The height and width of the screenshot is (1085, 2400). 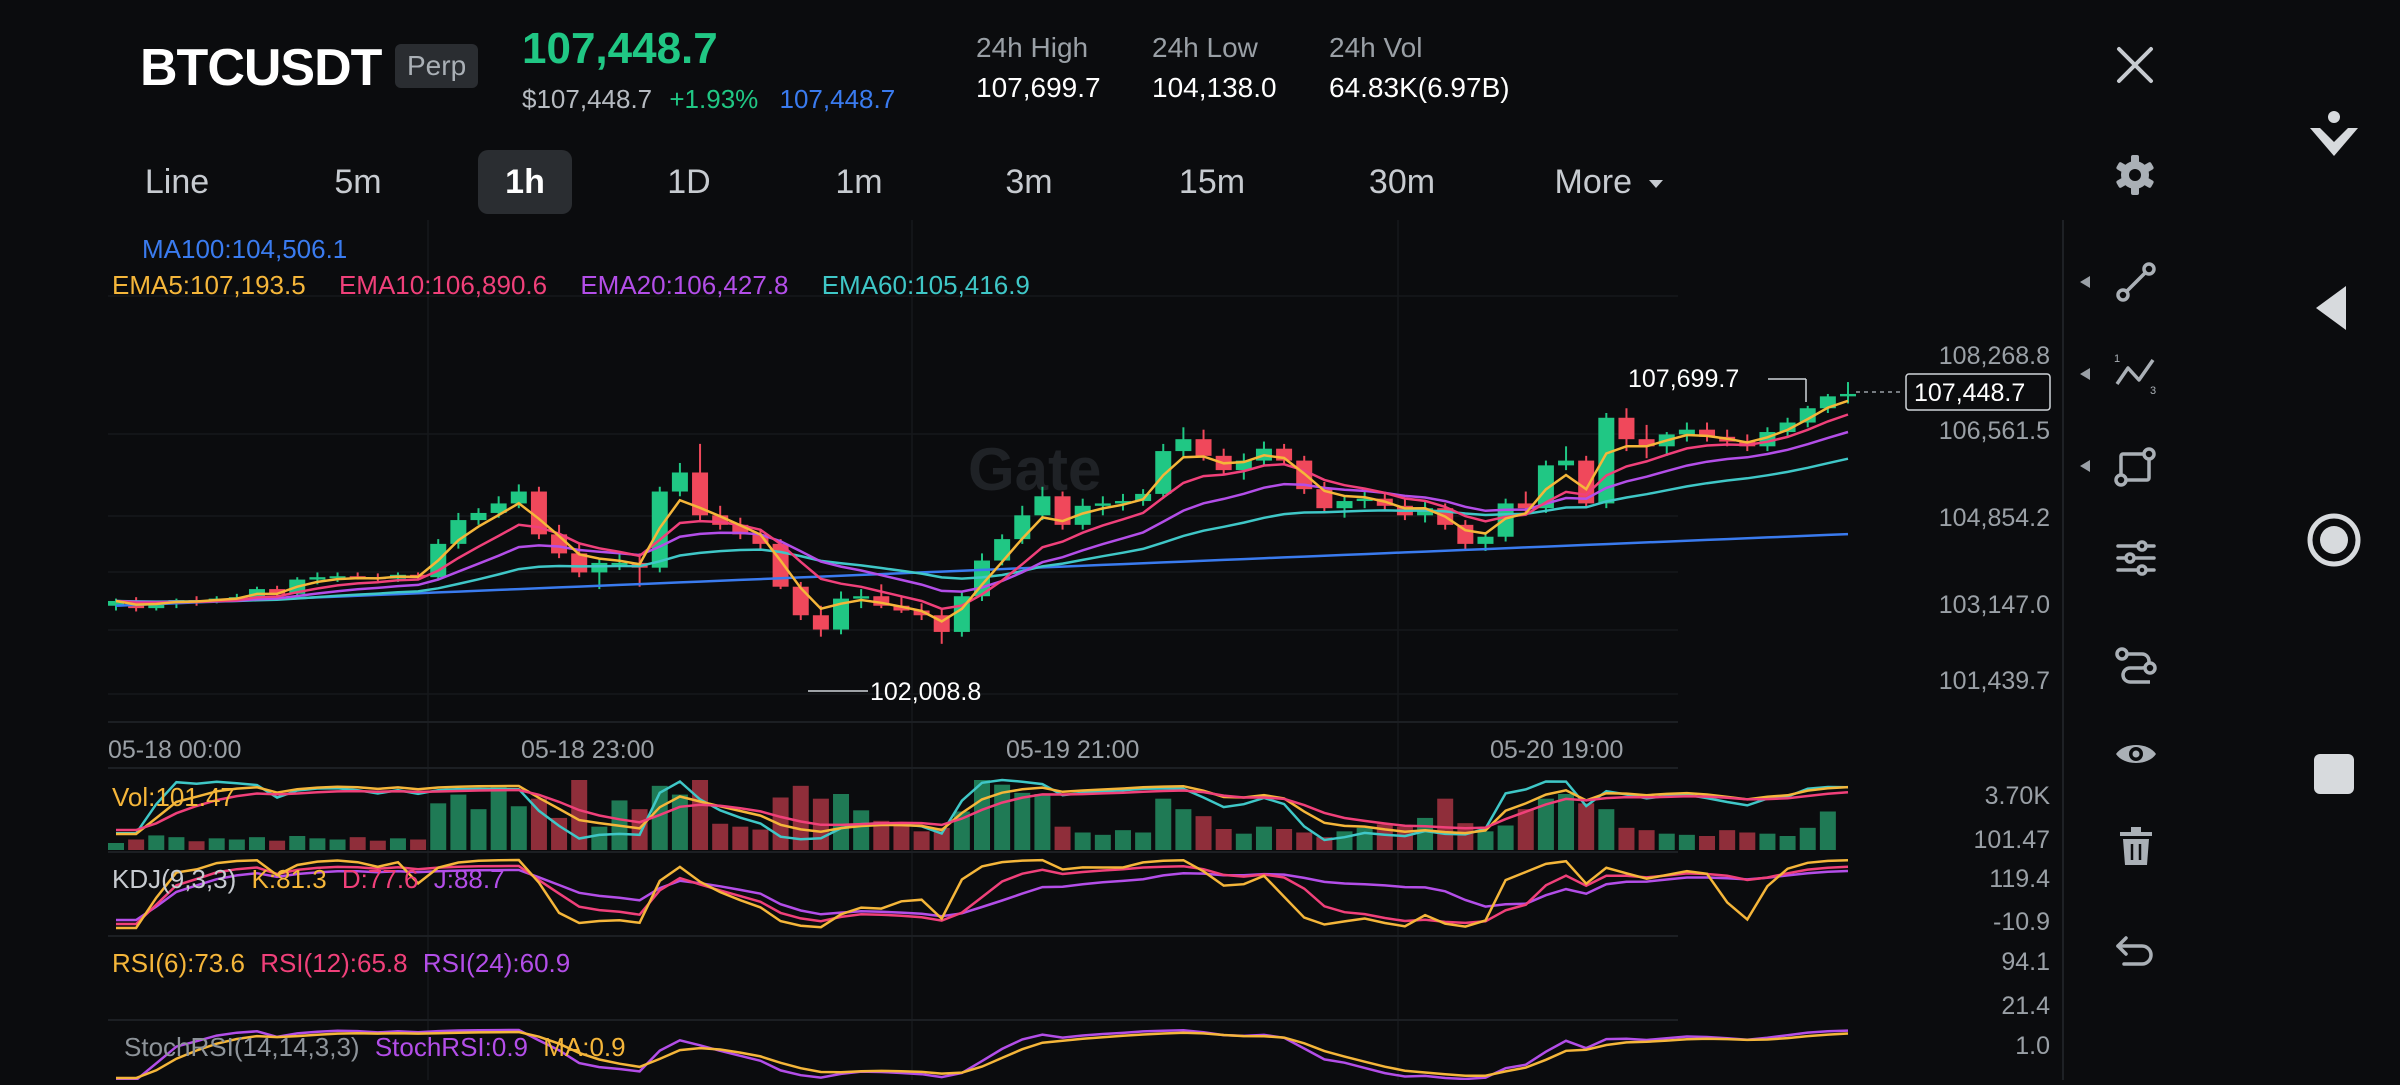 What do you see at coordinates (443, 285) in the screenshot?
I see `ema10-value: EMA10:106,890.6` at bounding box center [443, 285].